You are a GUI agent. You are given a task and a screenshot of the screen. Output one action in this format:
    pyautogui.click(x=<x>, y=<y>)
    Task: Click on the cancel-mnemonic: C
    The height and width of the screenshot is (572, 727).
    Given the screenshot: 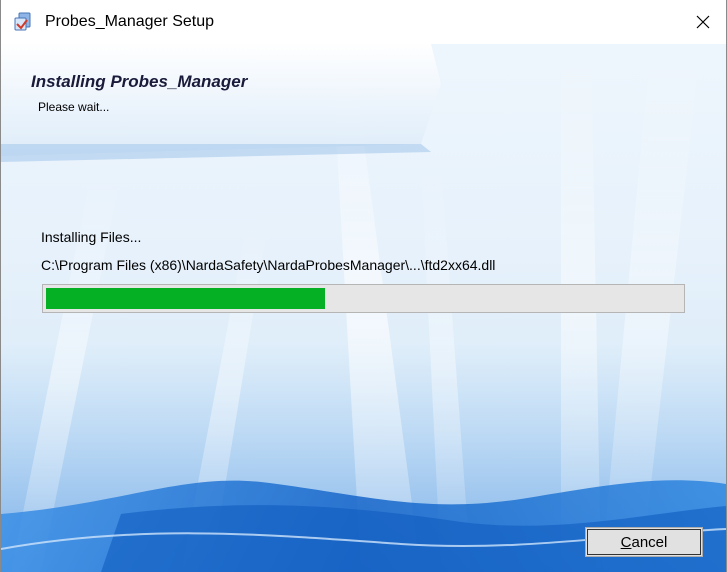 What is the action you would take?
    pyautogui.click(x=626, y=542)
    